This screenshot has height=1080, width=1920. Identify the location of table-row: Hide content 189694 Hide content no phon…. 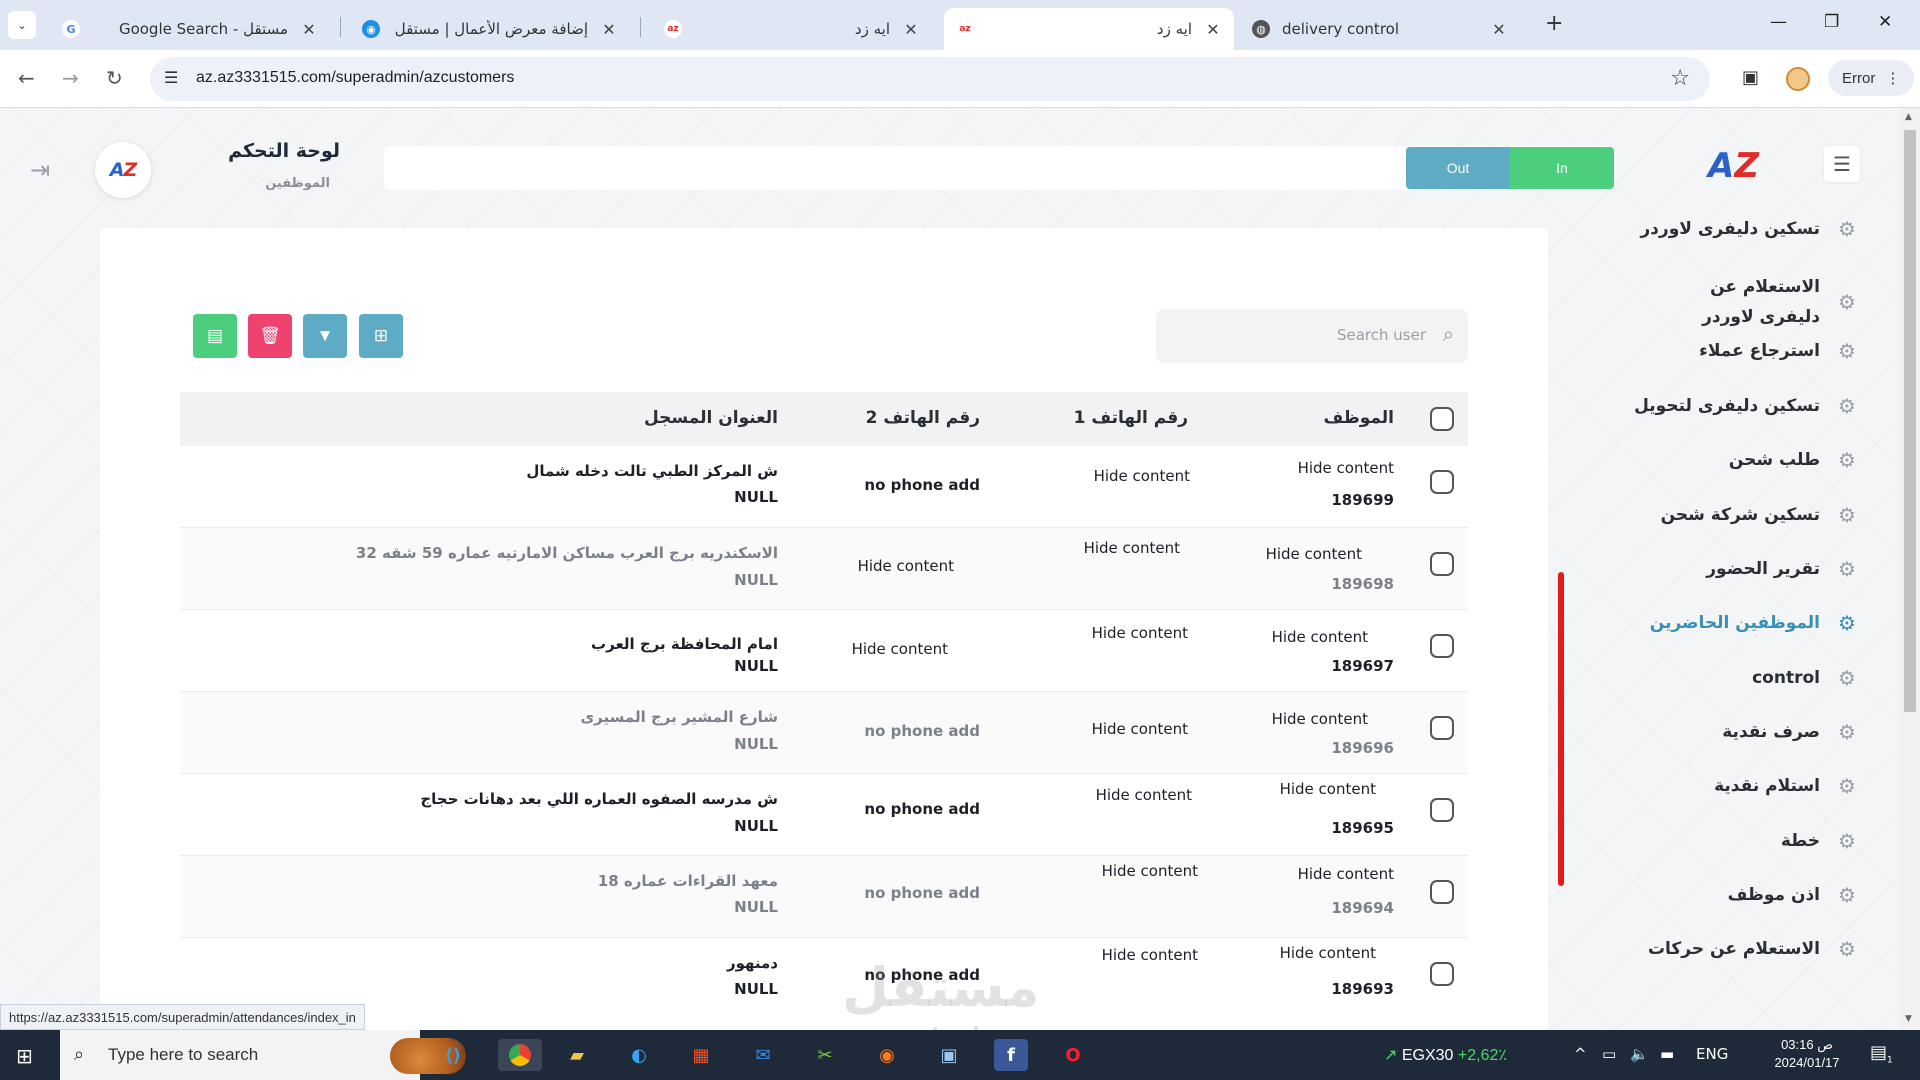
(824, 897).